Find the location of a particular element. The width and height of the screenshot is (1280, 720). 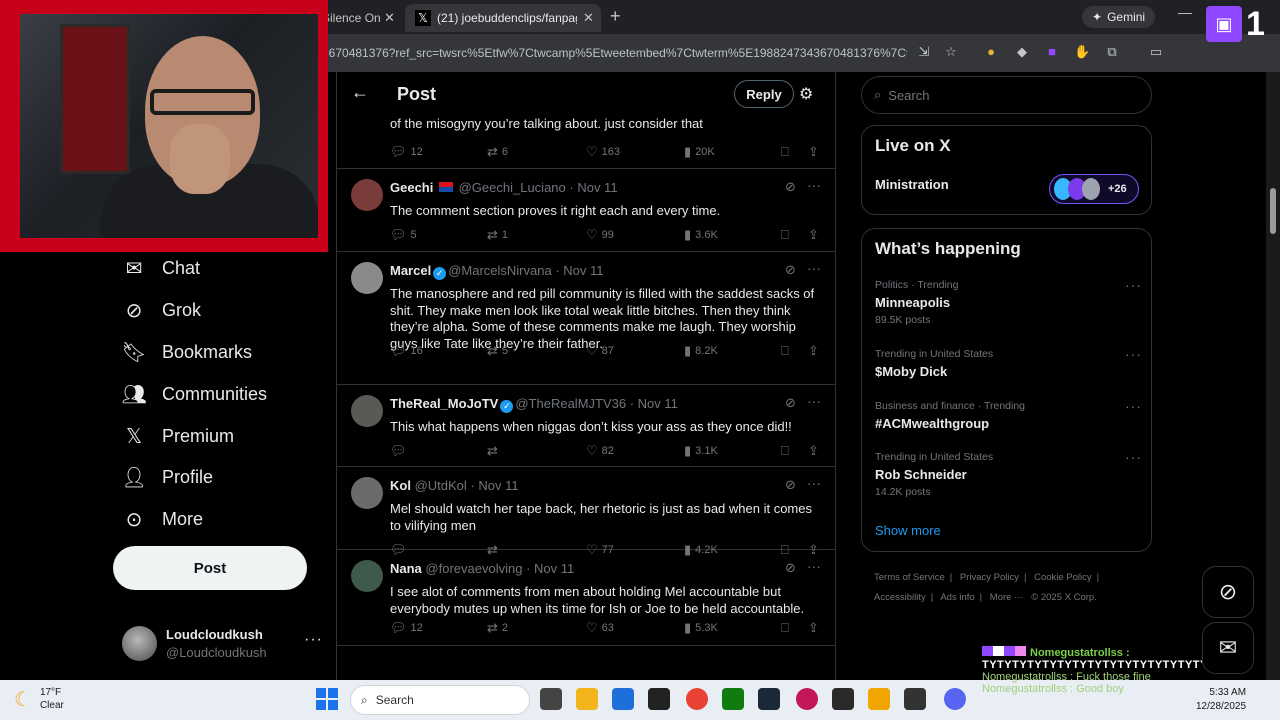

messages-floating-button: ✉ is located at coordinates (1228, 648).